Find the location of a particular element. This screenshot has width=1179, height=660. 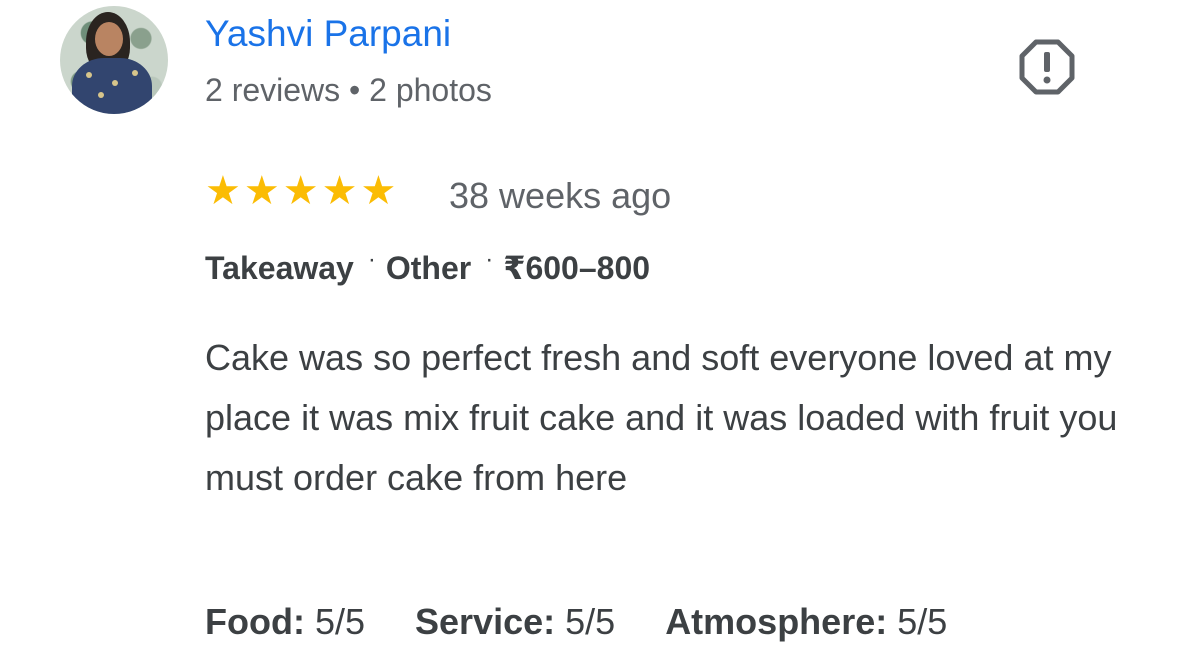

photo-count: 2 photos is located at coordinates (430, 90).